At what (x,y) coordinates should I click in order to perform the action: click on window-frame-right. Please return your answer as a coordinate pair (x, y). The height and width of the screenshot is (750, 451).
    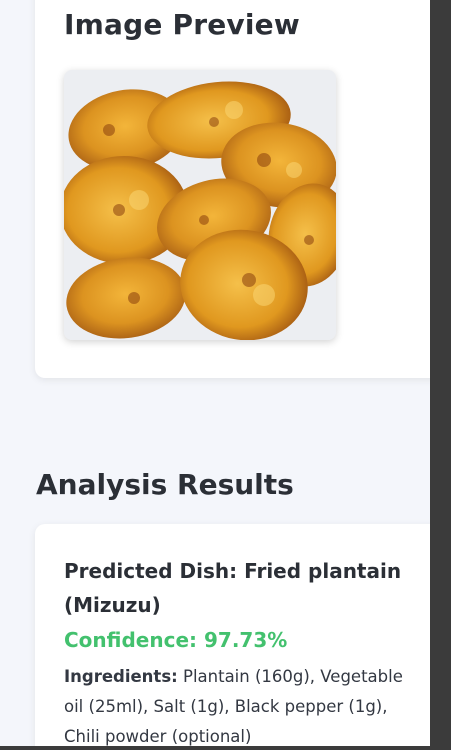
    Looking at the image, I should click on (440, 375).